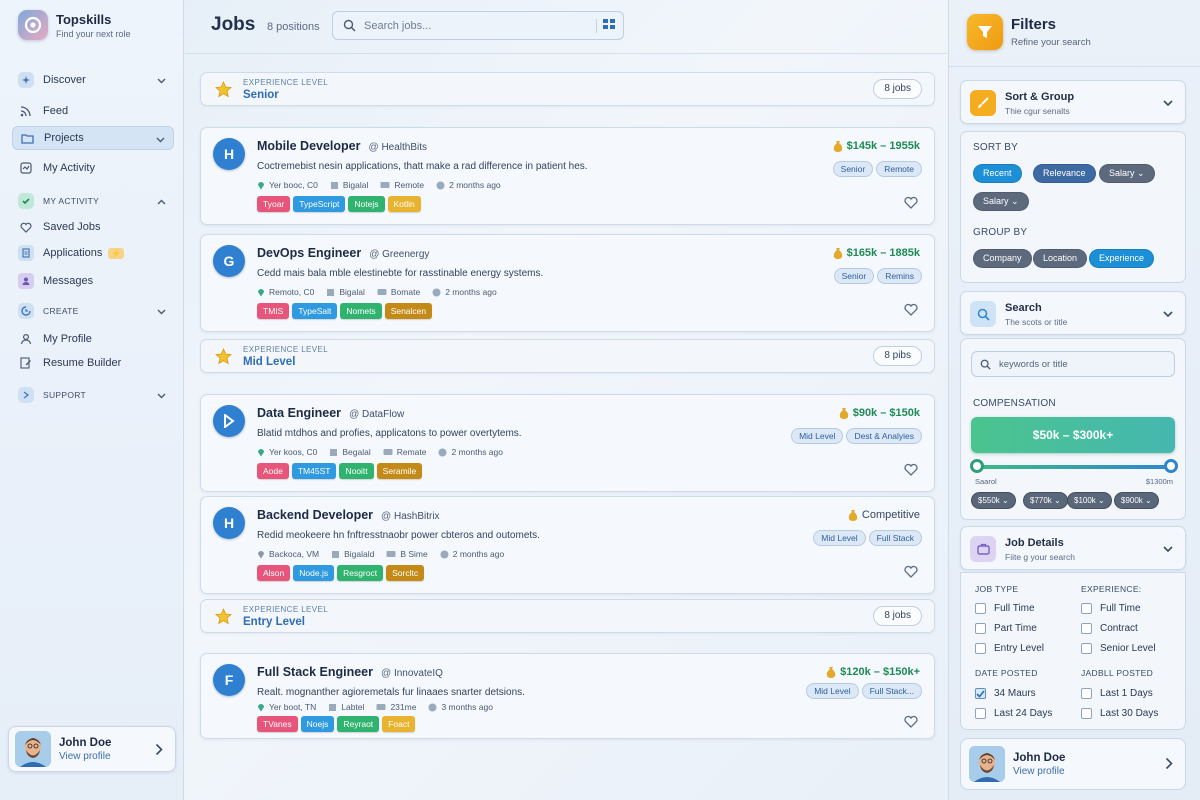 This screenshot has width=1200, height=800. What do you see at coordinates (1119, 713) in the screenshot?
I see `checkbox-date: Last 30 Days` at bounding box center [1119, 713].